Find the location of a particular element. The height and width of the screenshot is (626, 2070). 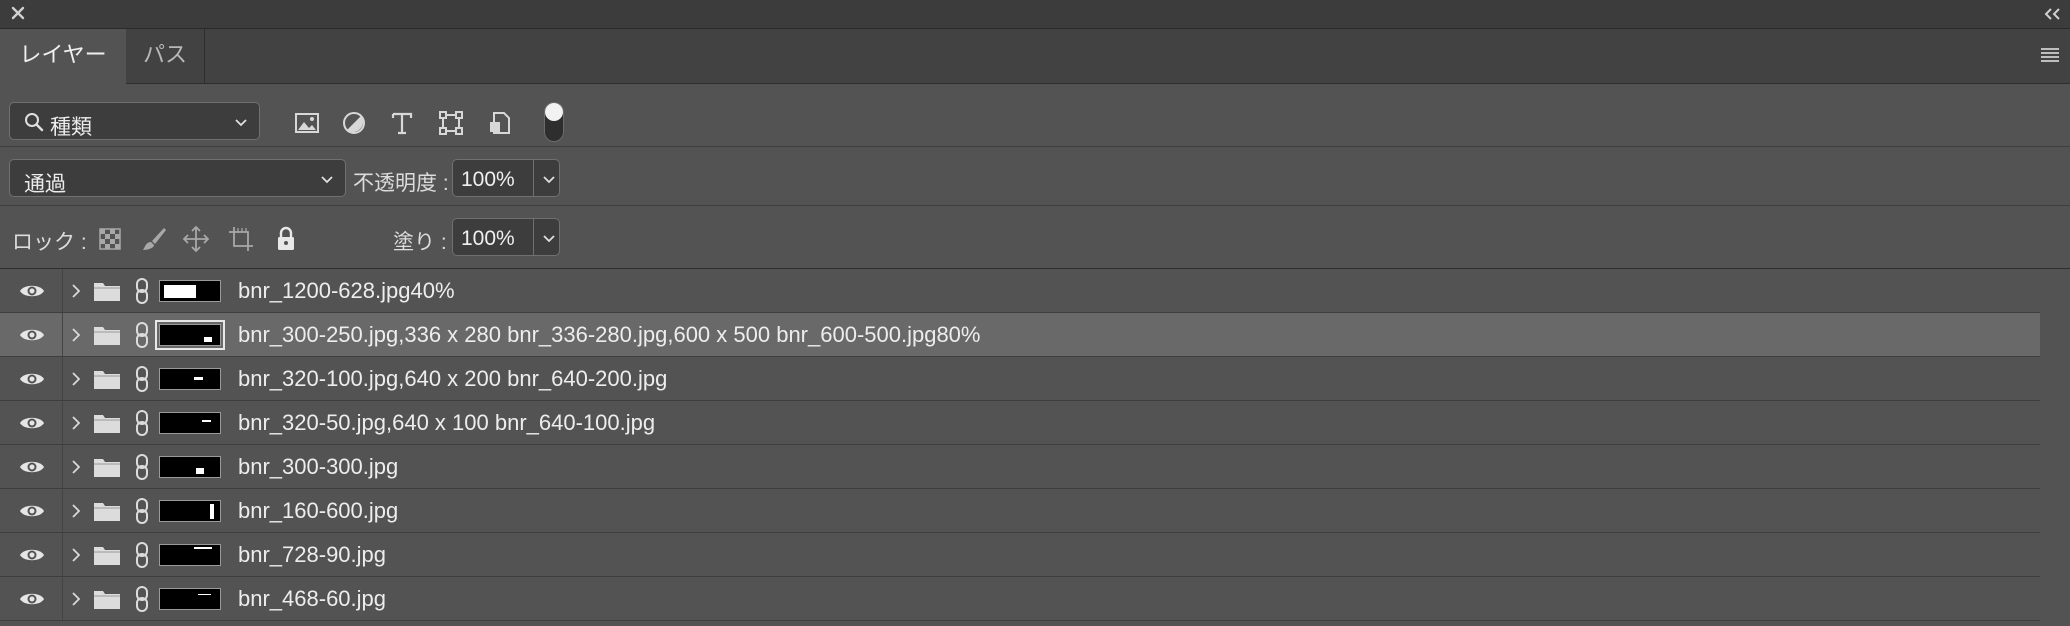

panel-menu-icon is located at coordinates (2050, 55).